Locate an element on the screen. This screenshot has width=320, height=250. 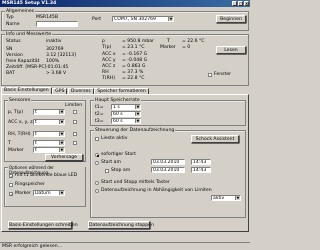
marker-checkbox: ✓ is located at coordinates (11, 194).